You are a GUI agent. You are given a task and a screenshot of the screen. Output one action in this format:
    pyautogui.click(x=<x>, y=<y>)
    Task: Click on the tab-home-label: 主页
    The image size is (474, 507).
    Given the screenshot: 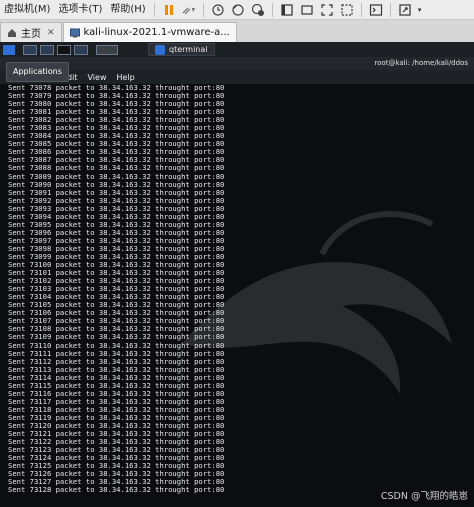 What is the action you would take?
    pyautogui.click(x=31, y=34)
    